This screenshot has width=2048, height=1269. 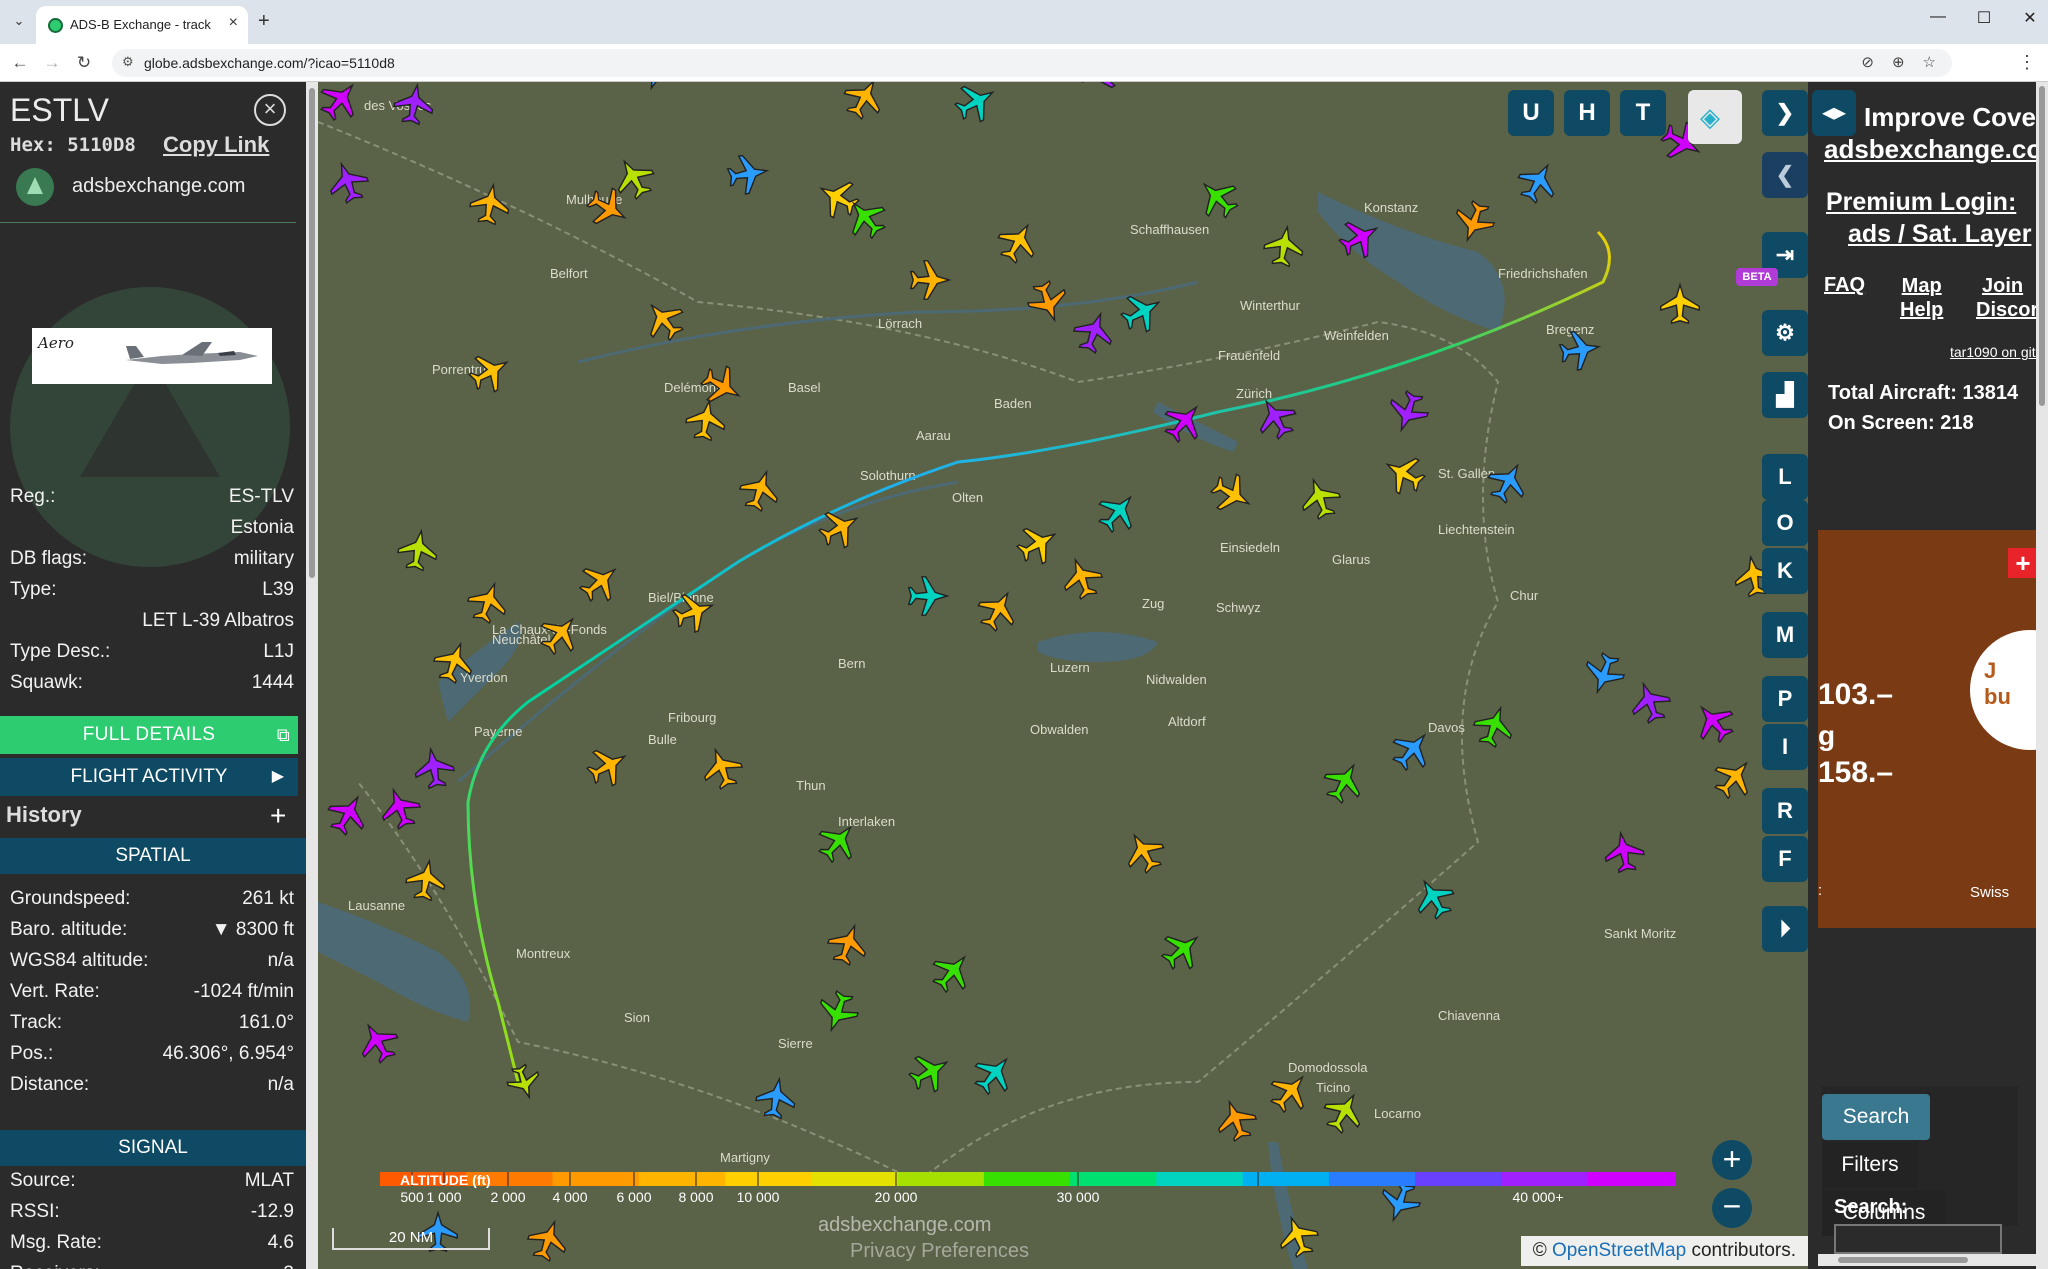 I want to click on faq-link: FAQ, so click(x=1844, y=285).